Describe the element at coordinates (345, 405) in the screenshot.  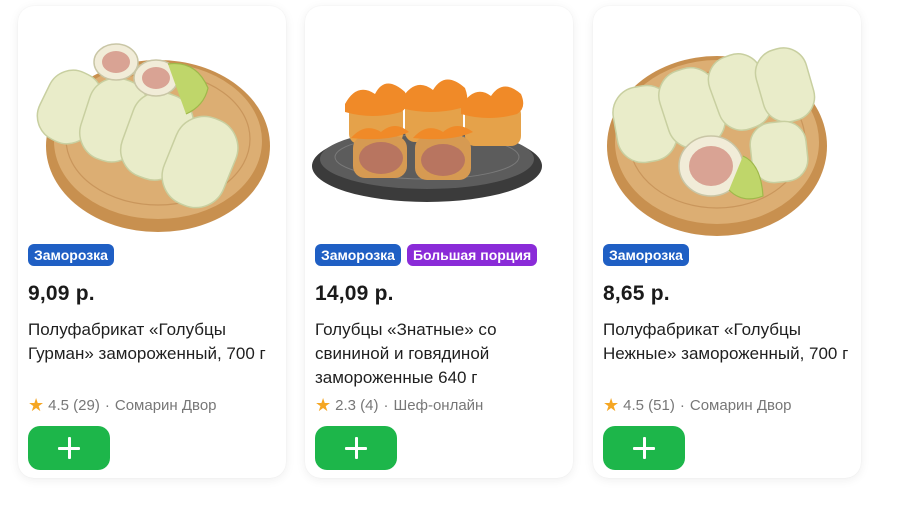
I see `rating-value: 2.3` at that location.